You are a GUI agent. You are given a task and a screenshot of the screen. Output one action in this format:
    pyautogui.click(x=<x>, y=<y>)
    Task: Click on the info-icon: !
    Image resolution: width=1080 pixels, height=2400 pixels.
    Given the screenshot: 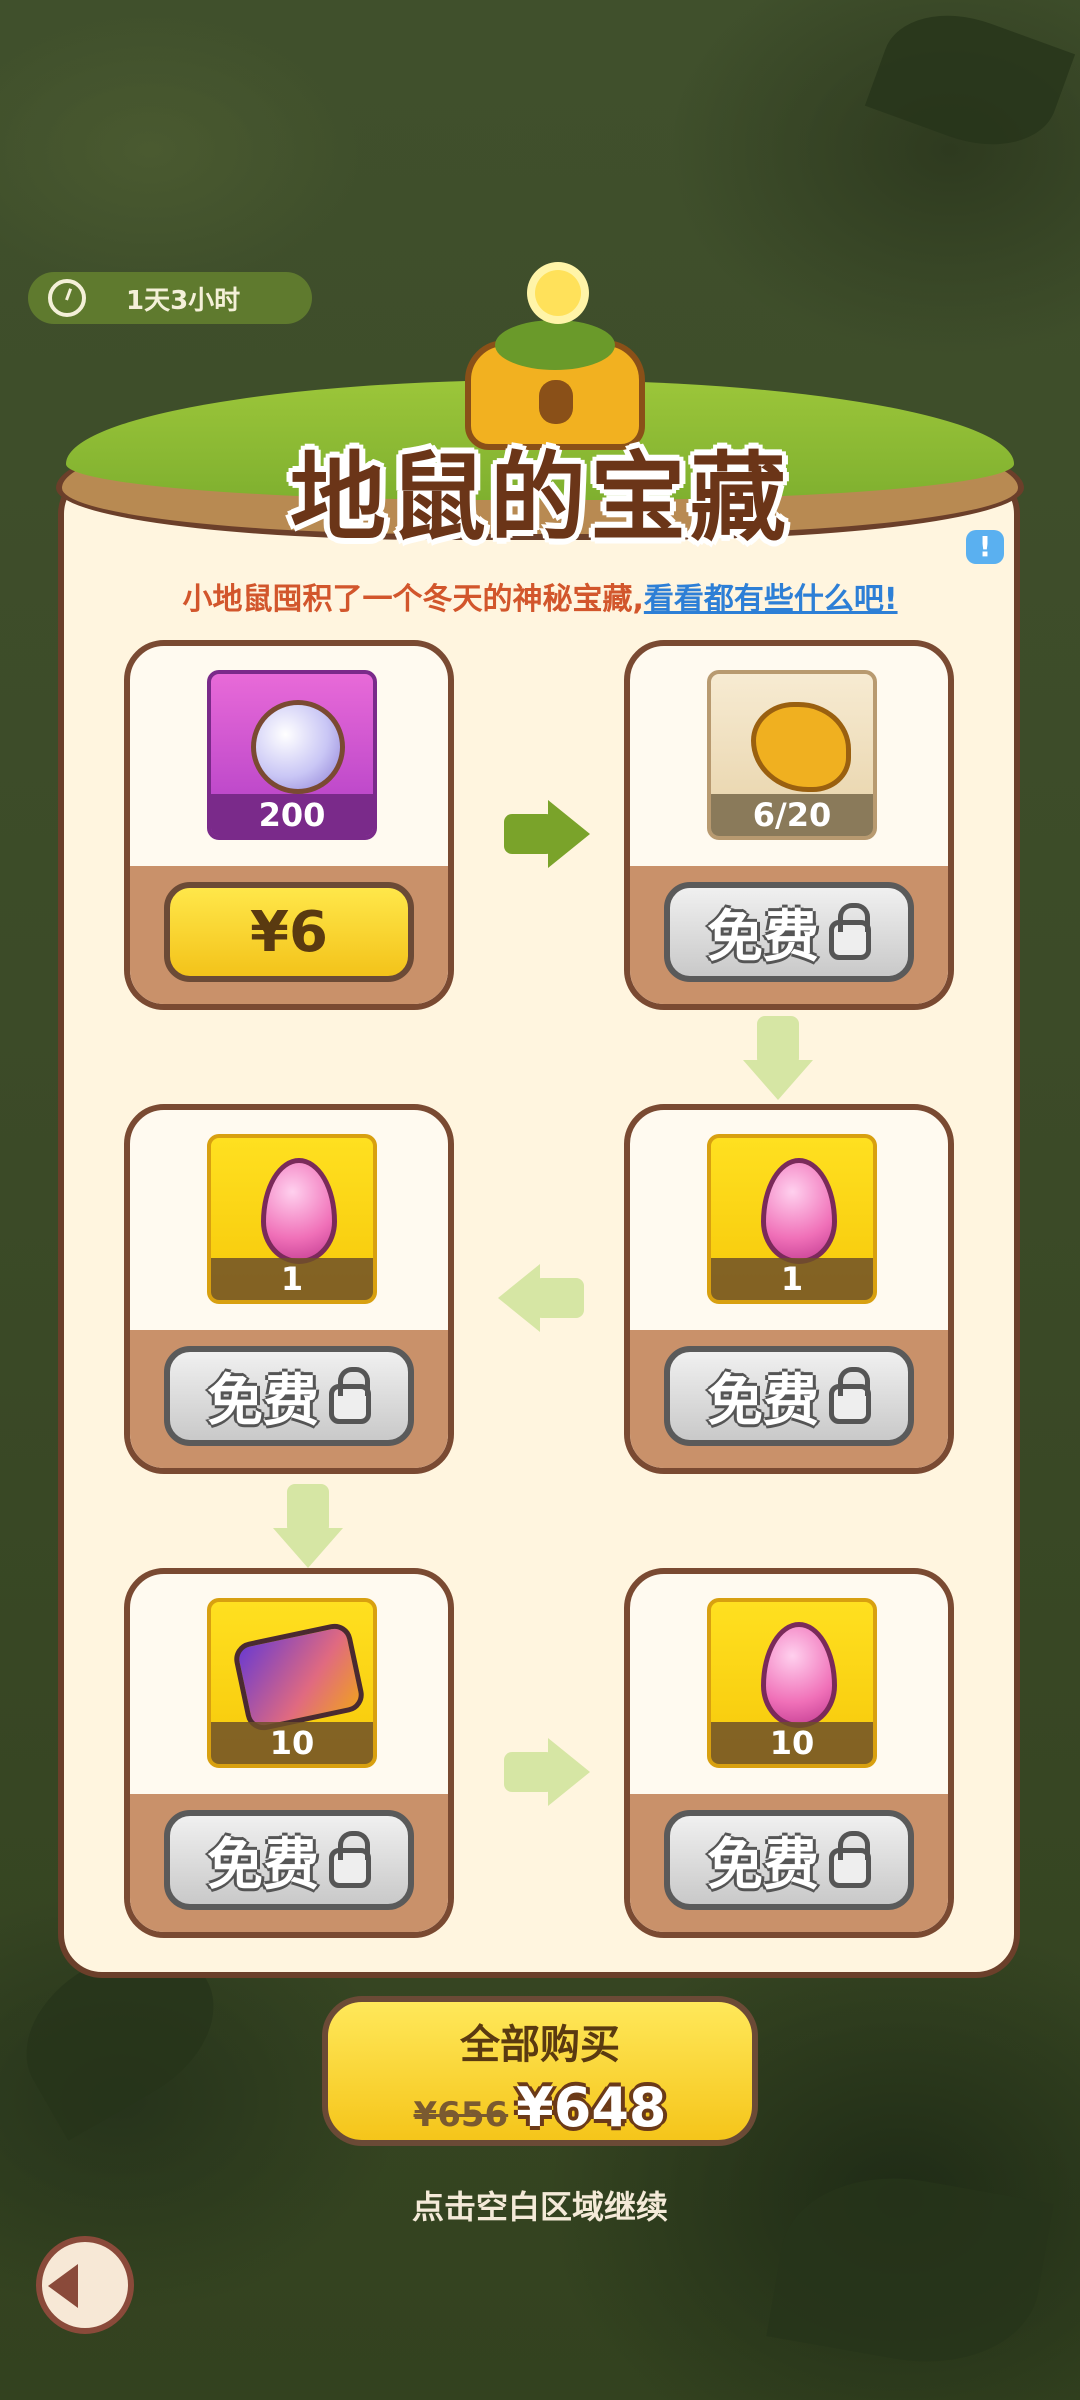 What is the action you would take?
    pyautogui.click(x=985, y=547)
    